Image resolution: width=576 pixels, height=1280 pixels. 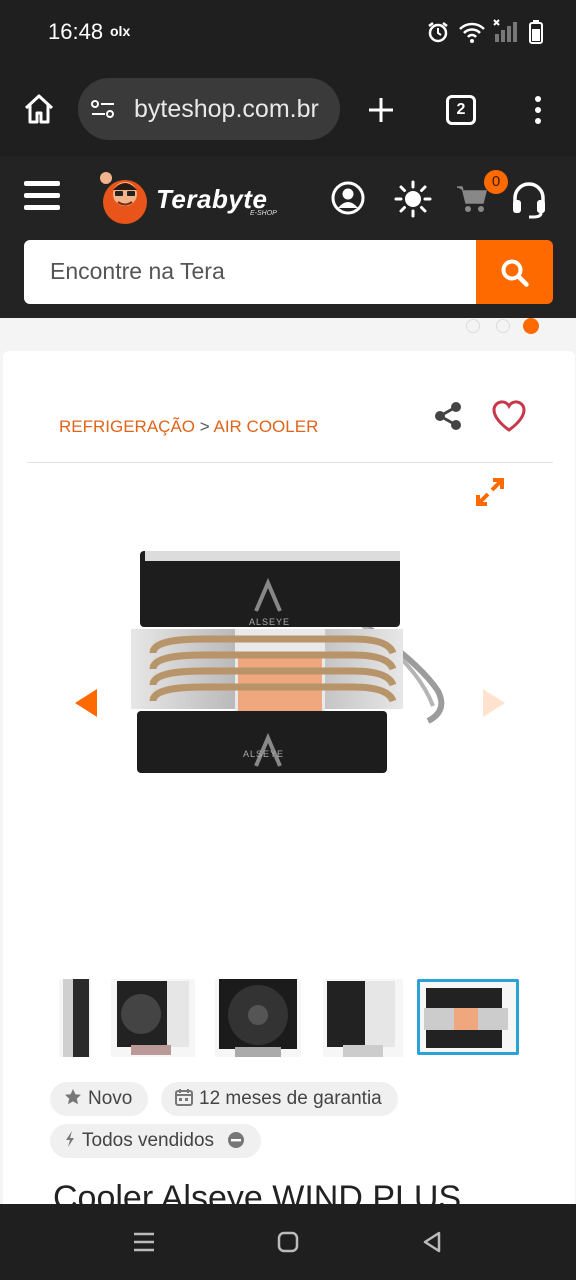 What do you see at coordinates (490, 492) in the screenshot?
I see `expand-icon` at bounding box center [490, 492].